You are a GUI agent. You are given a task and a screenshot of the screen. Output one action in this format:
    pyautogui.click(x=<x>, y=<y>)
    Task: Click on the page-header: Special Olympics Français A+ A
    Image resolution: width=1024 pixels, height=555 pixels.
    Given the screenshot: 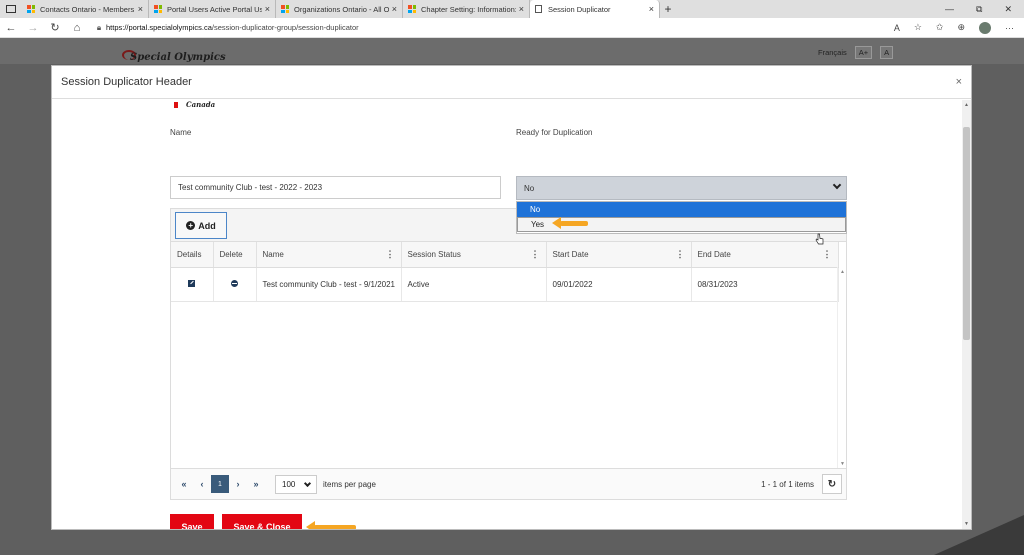 What is the action you would take?
    pyautogui.click(x=512, y=51)
    